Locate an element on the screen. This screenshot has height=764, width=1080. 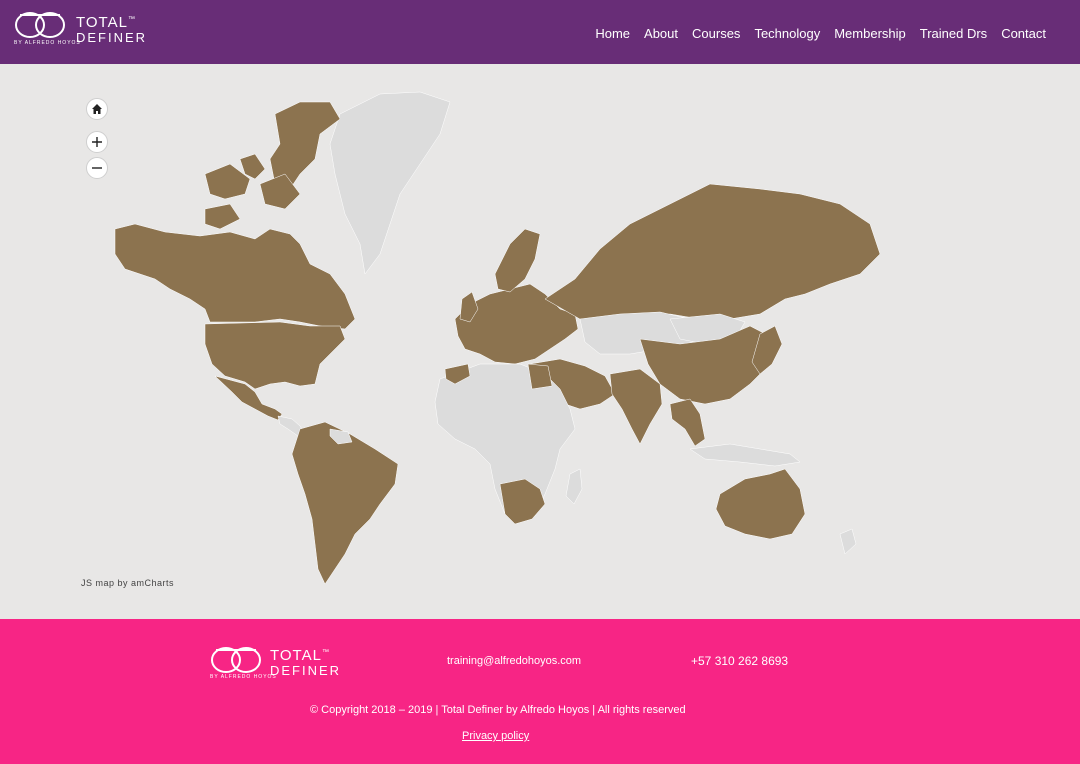
map-region-australia is located at coordinates (760, 504).